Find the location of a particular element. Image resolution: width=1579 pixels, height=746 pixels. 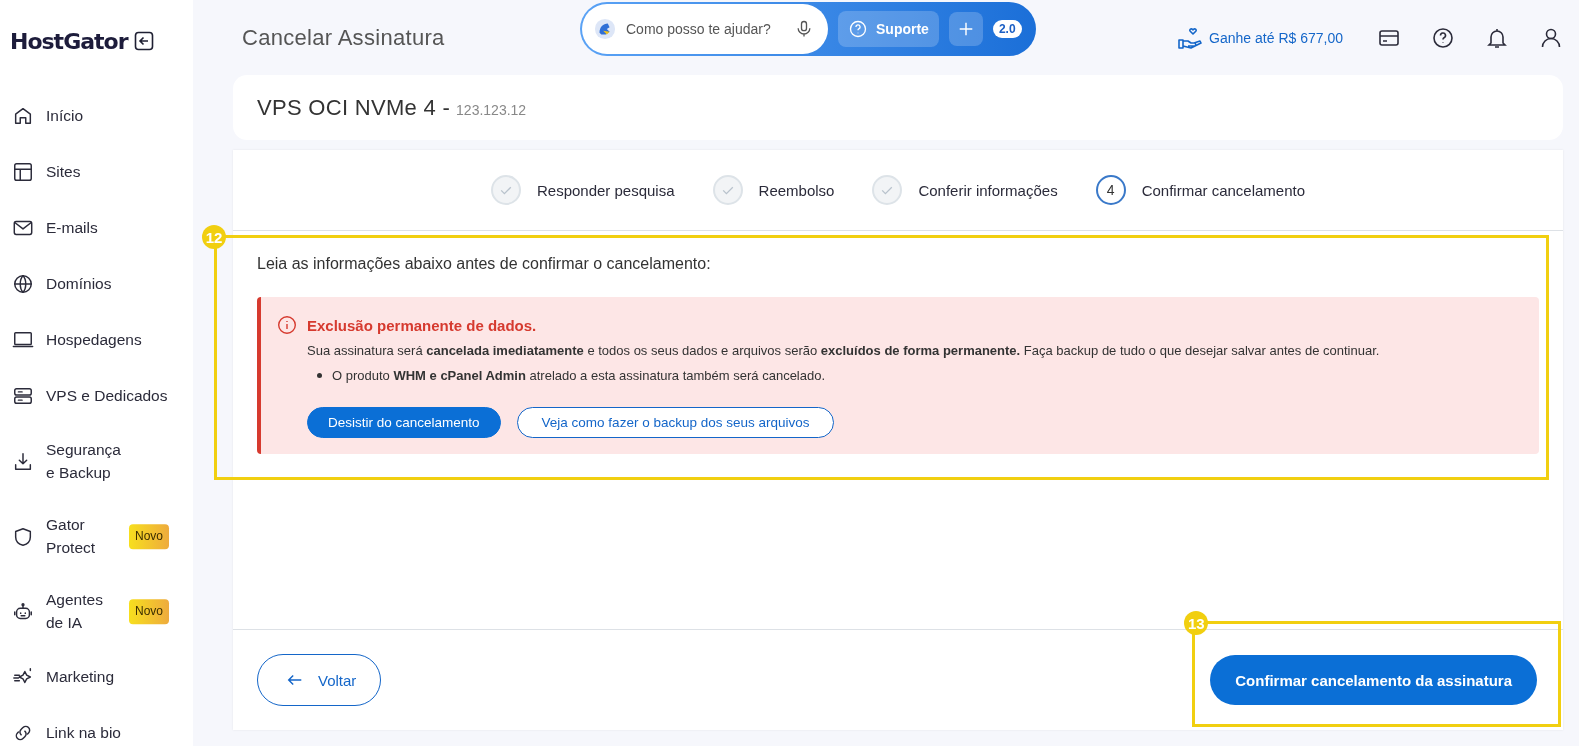

download-icon is located at coordinates (23, 461).